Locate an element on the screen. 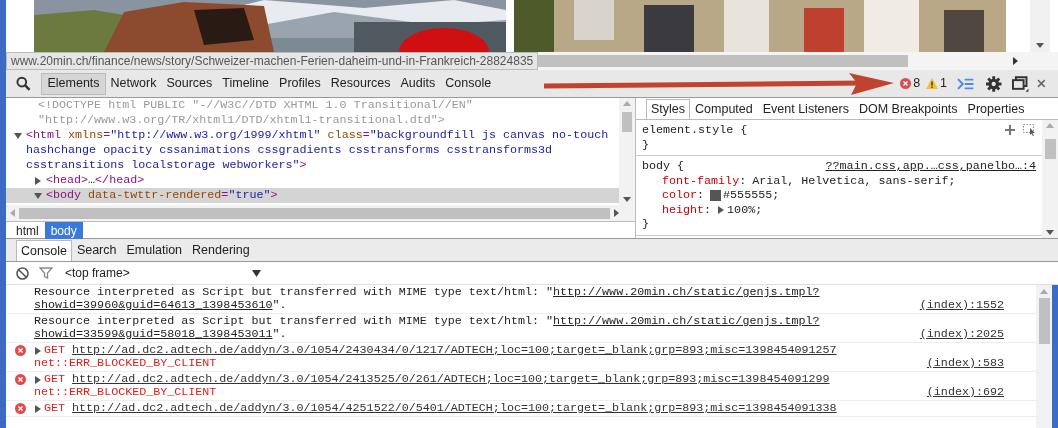 Image resolution: width=1058 pixels, height=428 pixels. css-property: color is located at coordinates (680, 195).